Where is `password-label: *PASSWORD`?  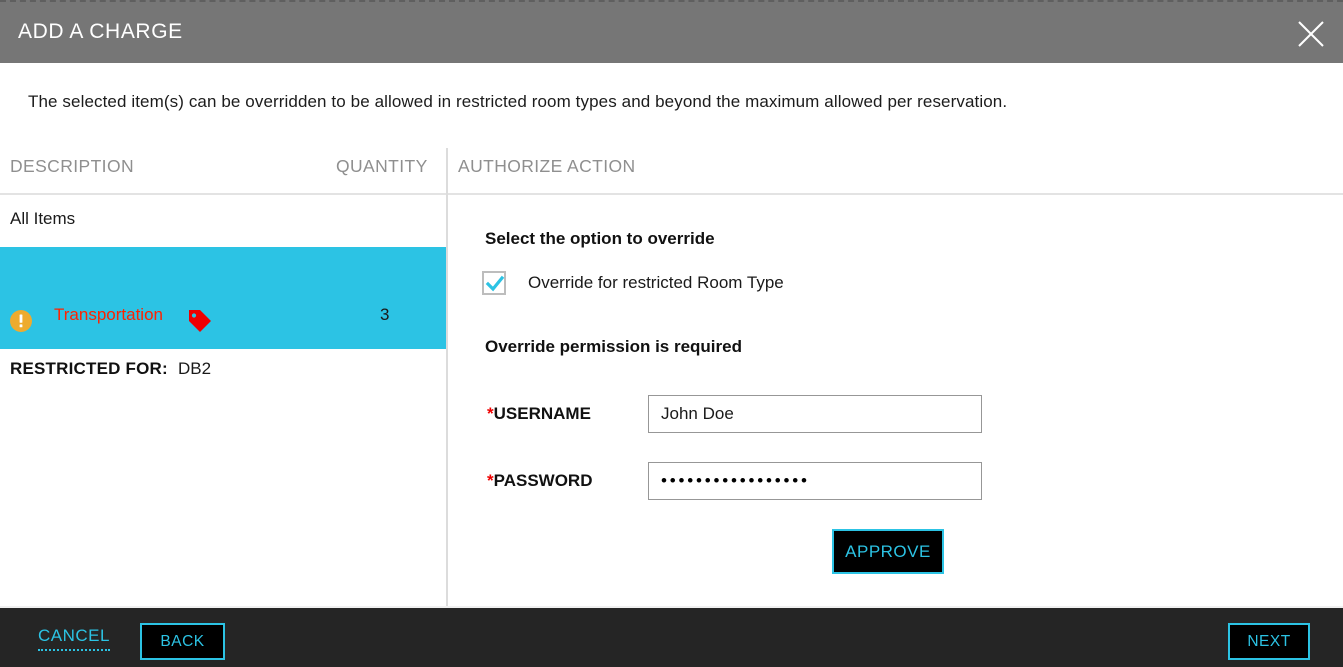 password-label: *PASSWORD is located at coordinates (539, 481).